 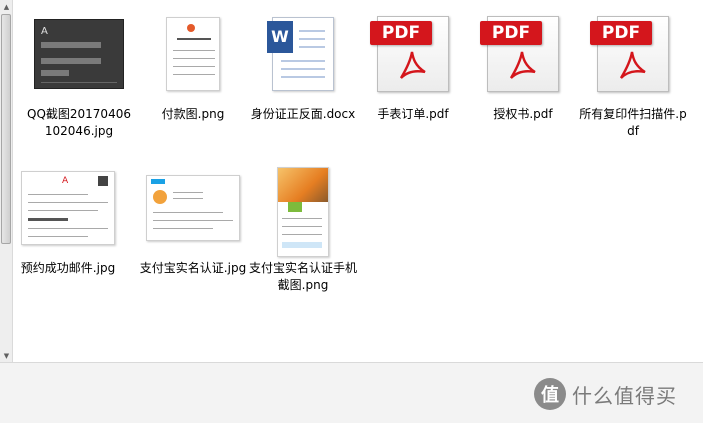 What do you see at coordinates (79, 122) in the screenshot?
I see `file-name: QQ截图20170406102046.jpg` at bounding box center [79, 122].